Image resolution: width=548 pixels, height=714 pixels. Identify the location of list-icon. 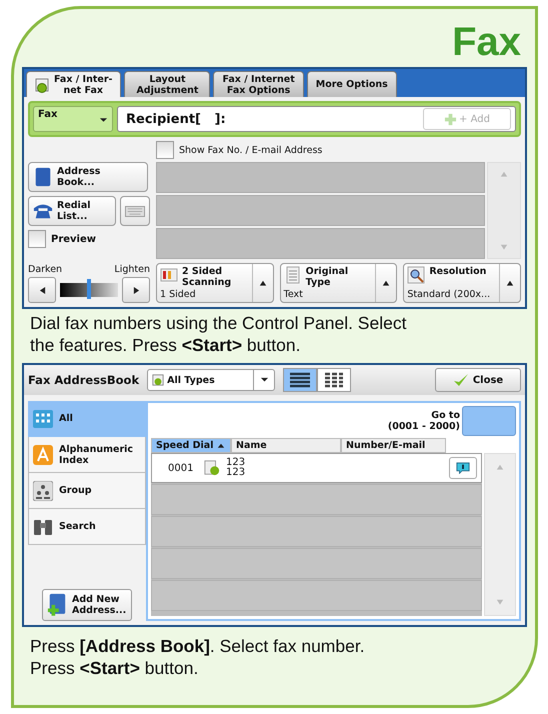
(300, 380).